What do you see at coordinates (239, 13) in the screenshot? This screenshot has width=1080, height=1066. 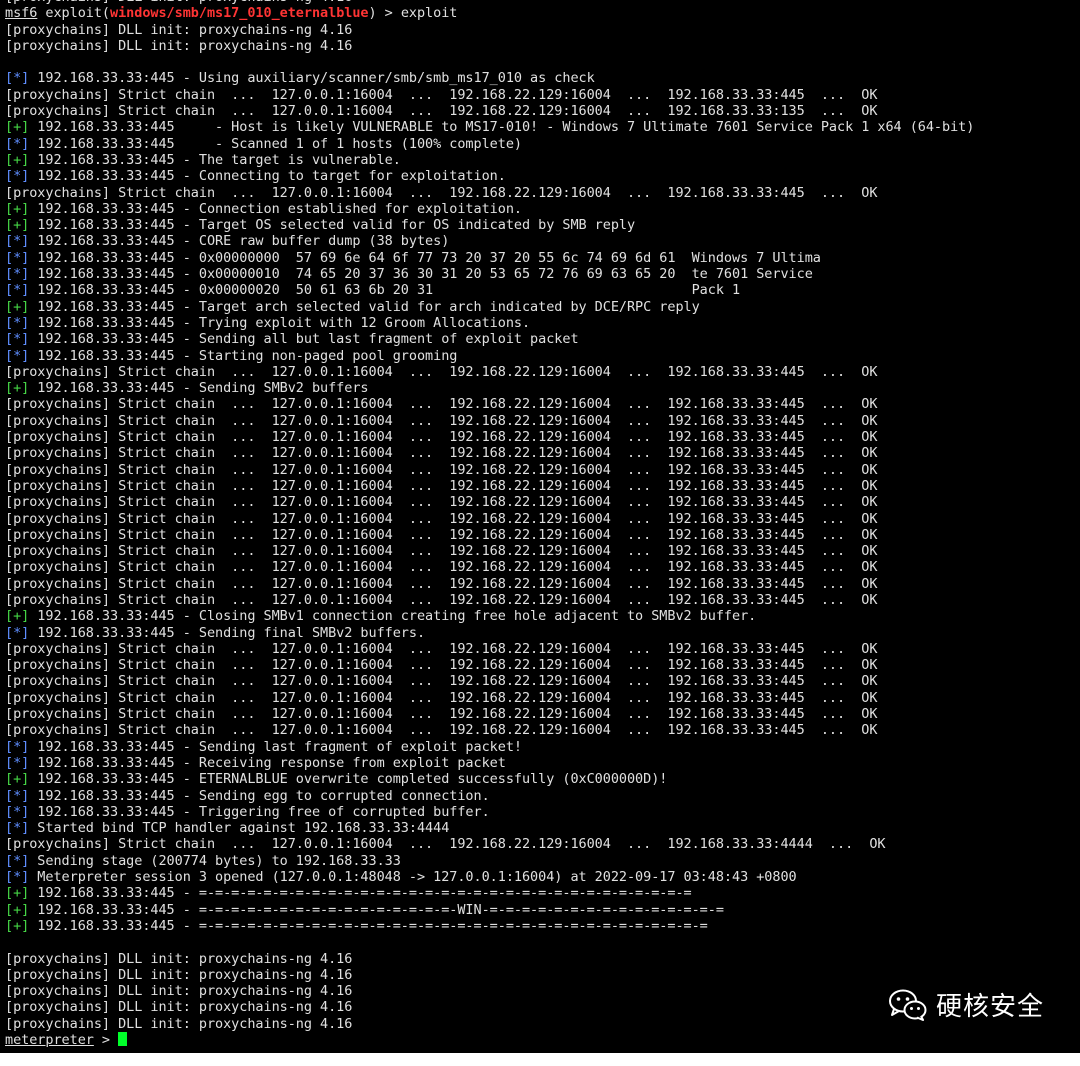 I see `exploit-module-name: windows/smb/ms17_010_eternalblue` at bounding box center [239, 13].